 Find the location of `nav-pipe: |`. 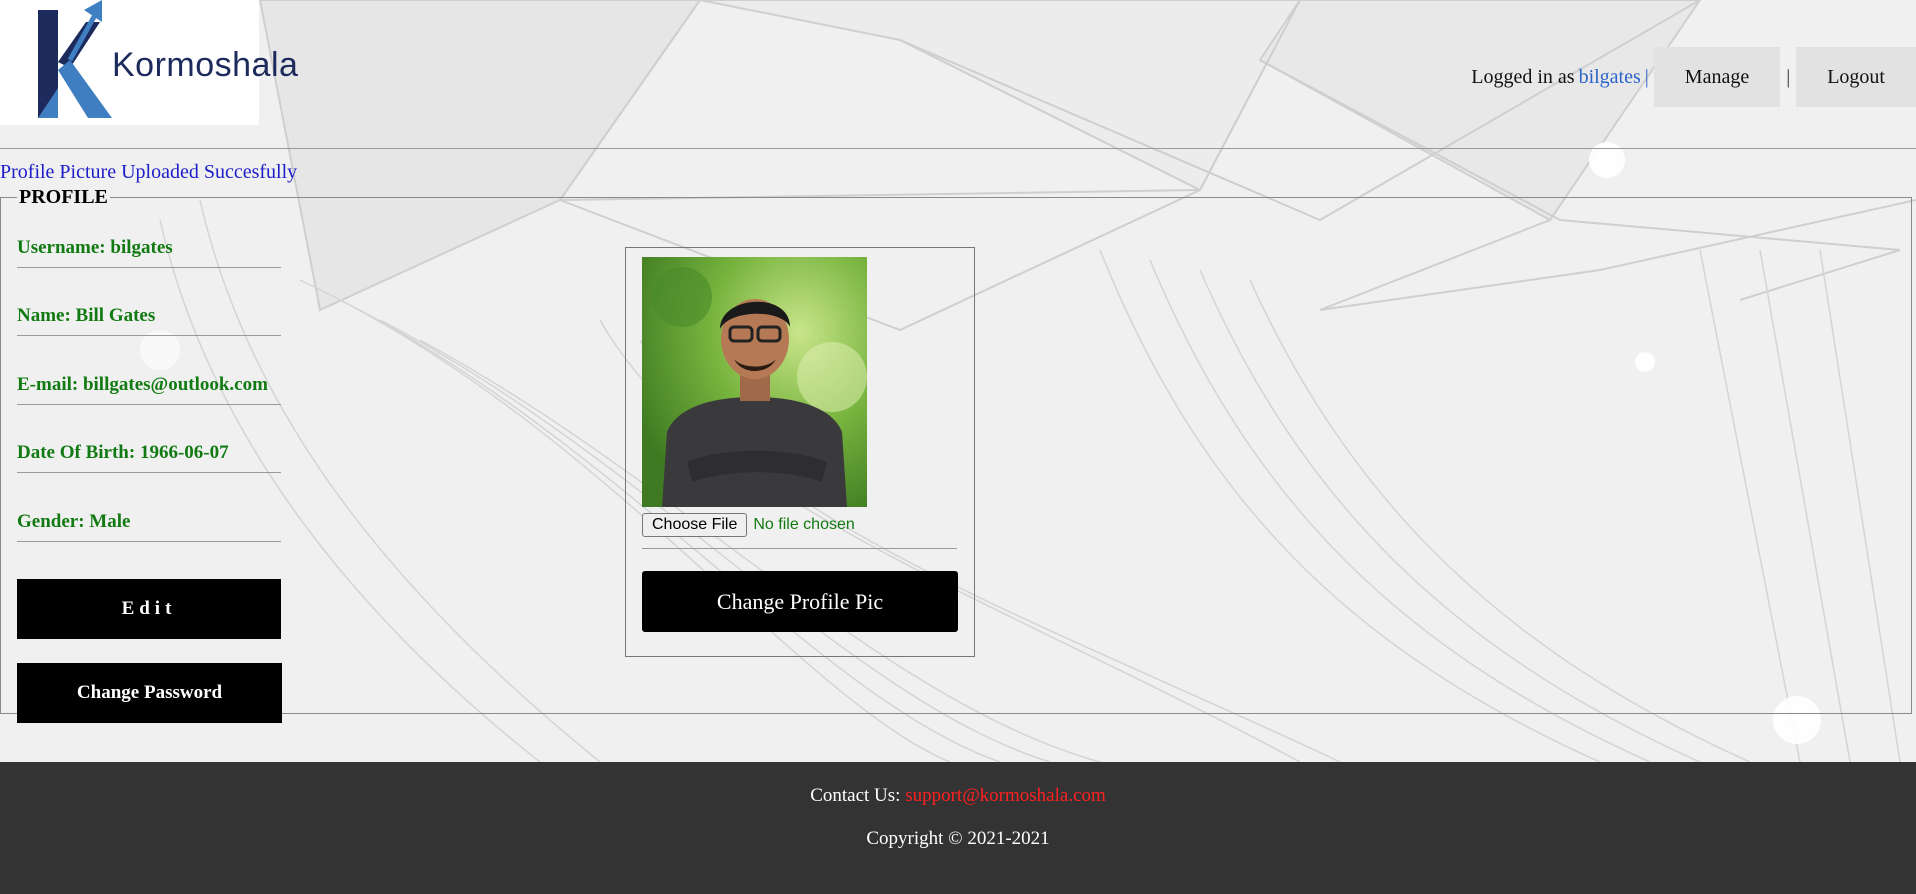

nav-pipe: | is located at coordinates (1646, 76).